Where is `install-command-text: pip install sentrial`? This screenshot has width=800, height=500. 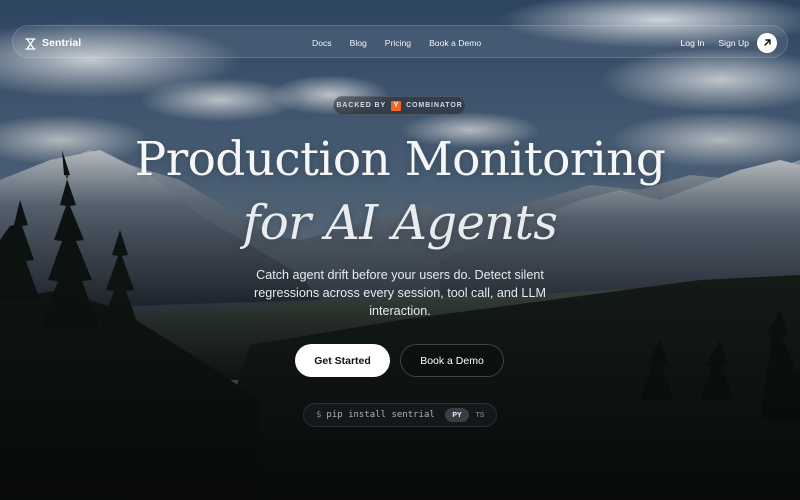 install-command-text: pip install sentrial is located at coordinates (380, 415).